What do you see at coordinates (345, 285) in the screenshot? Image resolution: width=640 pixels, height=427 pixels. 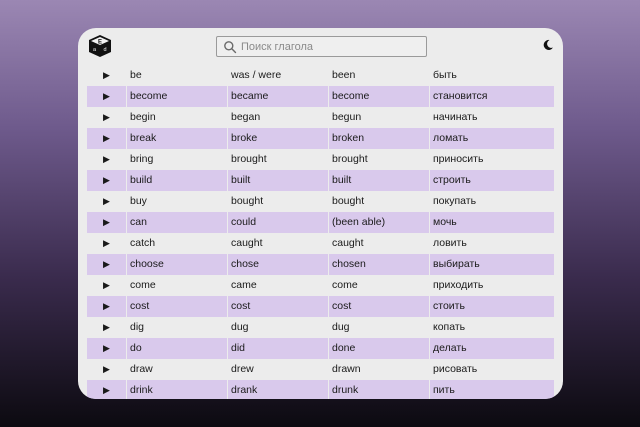 I see `verb-participle: come` at bounding box center [345, 285].